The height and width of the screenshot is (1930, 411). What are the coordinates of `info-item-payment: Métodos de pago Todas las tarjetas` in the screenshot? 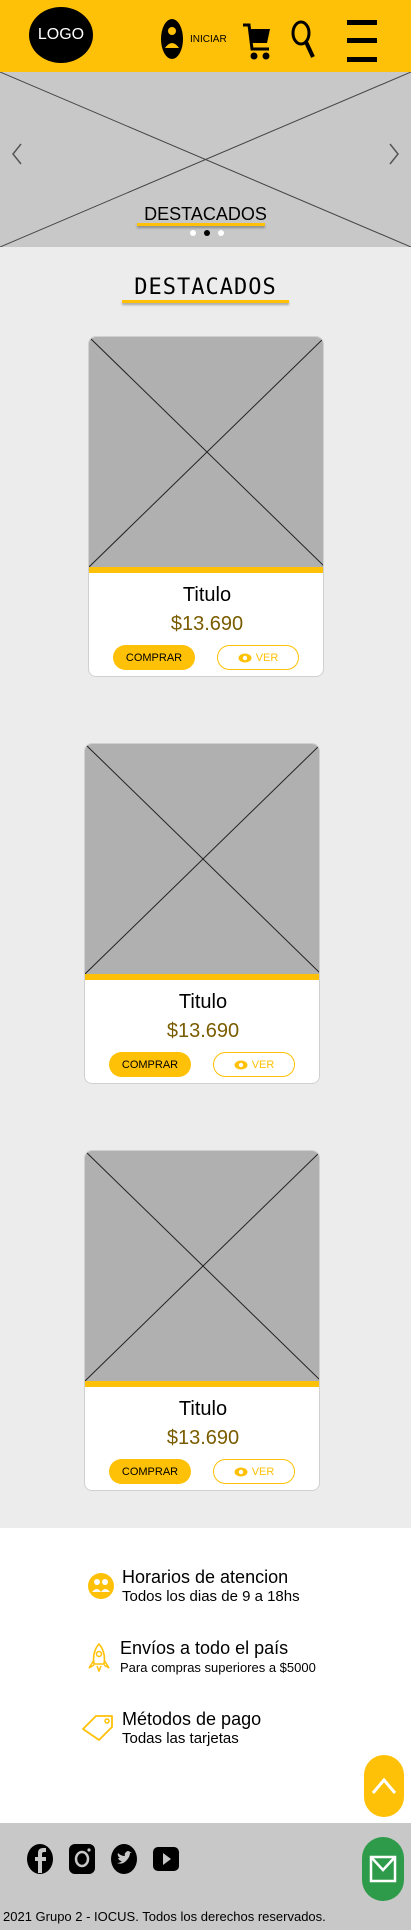 It's located at (170, 1728).